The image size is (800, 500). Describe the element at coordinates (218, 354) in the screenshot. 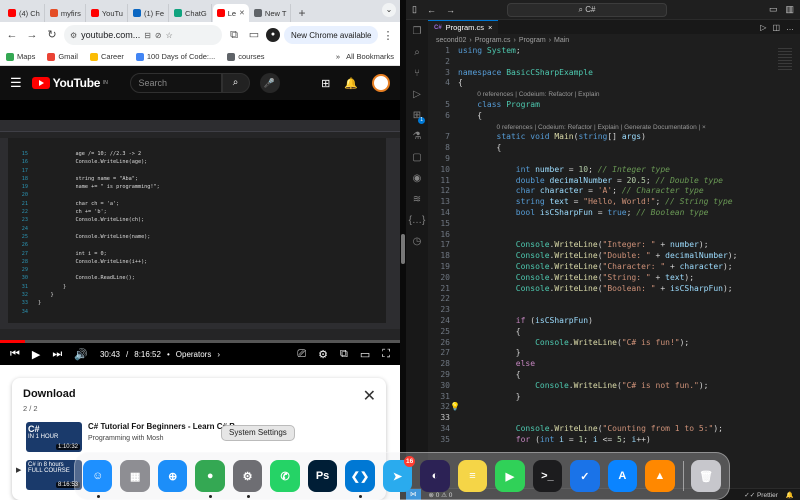

I see `chapter-arrow-icon: ›` at that location.